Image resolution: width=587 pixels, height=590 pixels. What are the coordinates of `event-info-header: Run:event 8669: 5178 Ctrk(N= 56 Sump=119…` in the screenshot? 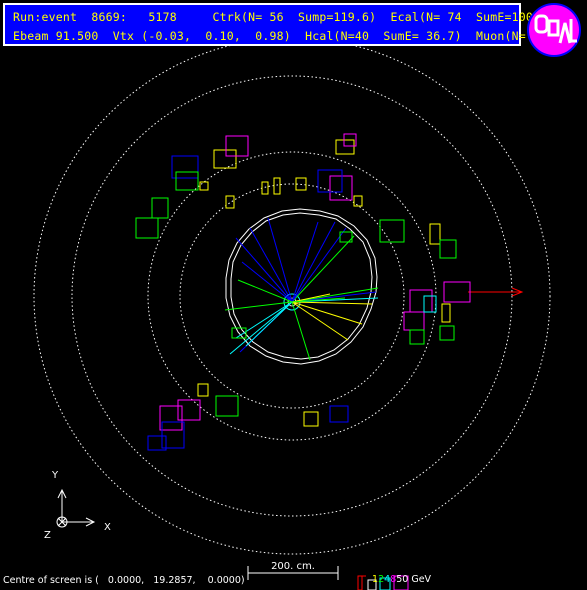 It's located at (278, 24).